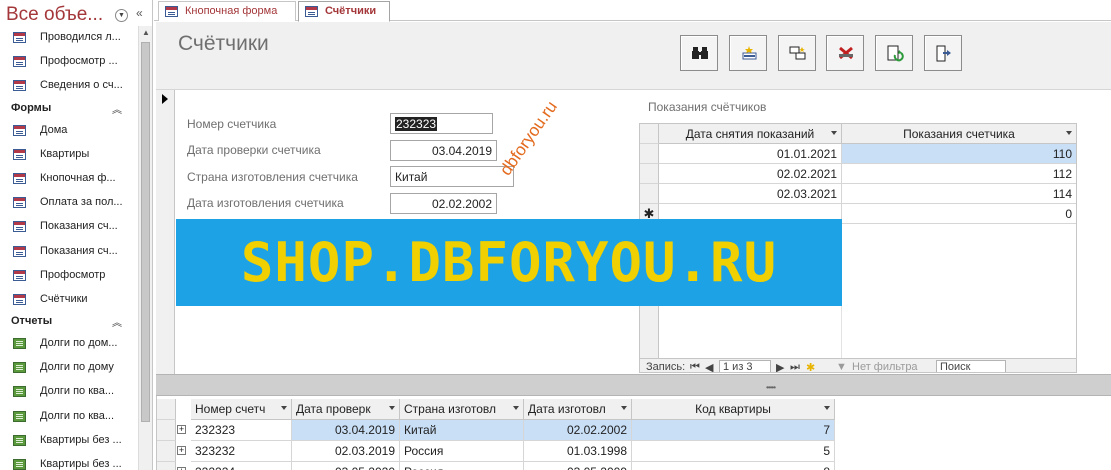 The width and height of the screenshot is (1111, 470). I want to click on make-date-field: 02.02.2002, so click(443, 203).